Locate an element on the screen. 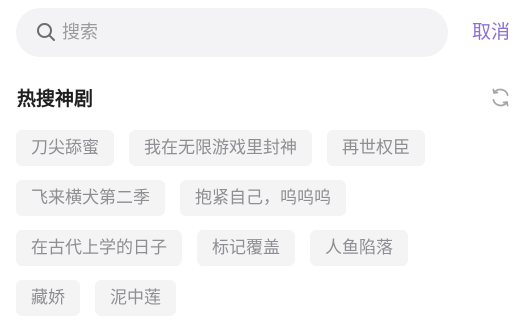  search-bar: 取消 is located at coordinates (266, 32).